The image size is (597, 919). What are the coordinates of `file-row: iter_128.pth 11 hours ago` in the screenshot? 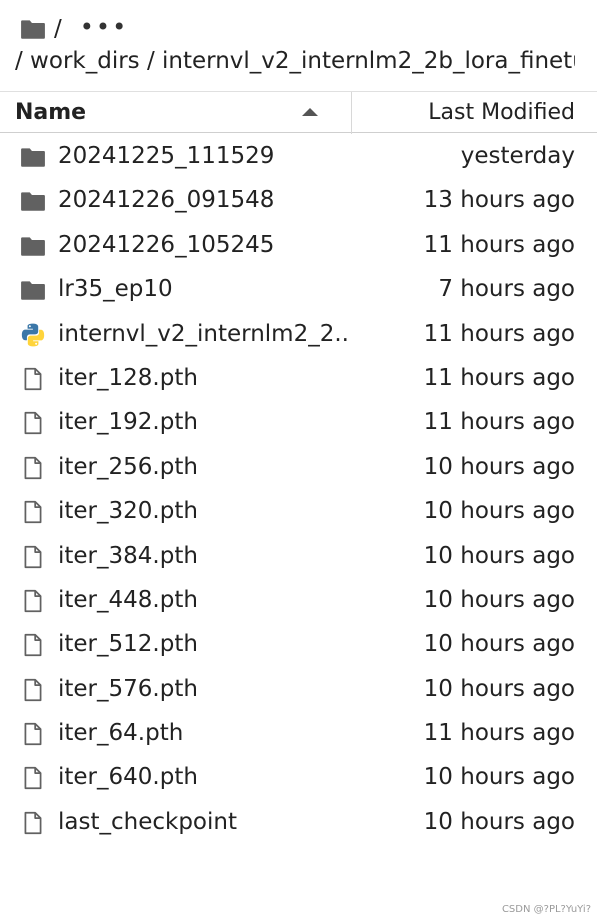 It's located at (298, 378).